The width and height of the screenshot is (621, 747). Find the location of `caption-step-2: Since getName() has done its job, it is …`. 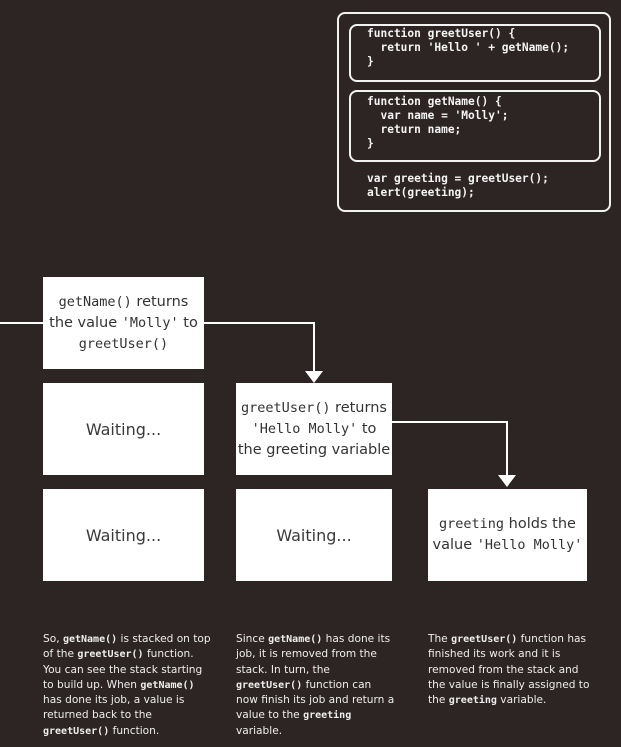

caption-step-2: Since getName() has done its job, it is … is located at coordinates (315, 685).